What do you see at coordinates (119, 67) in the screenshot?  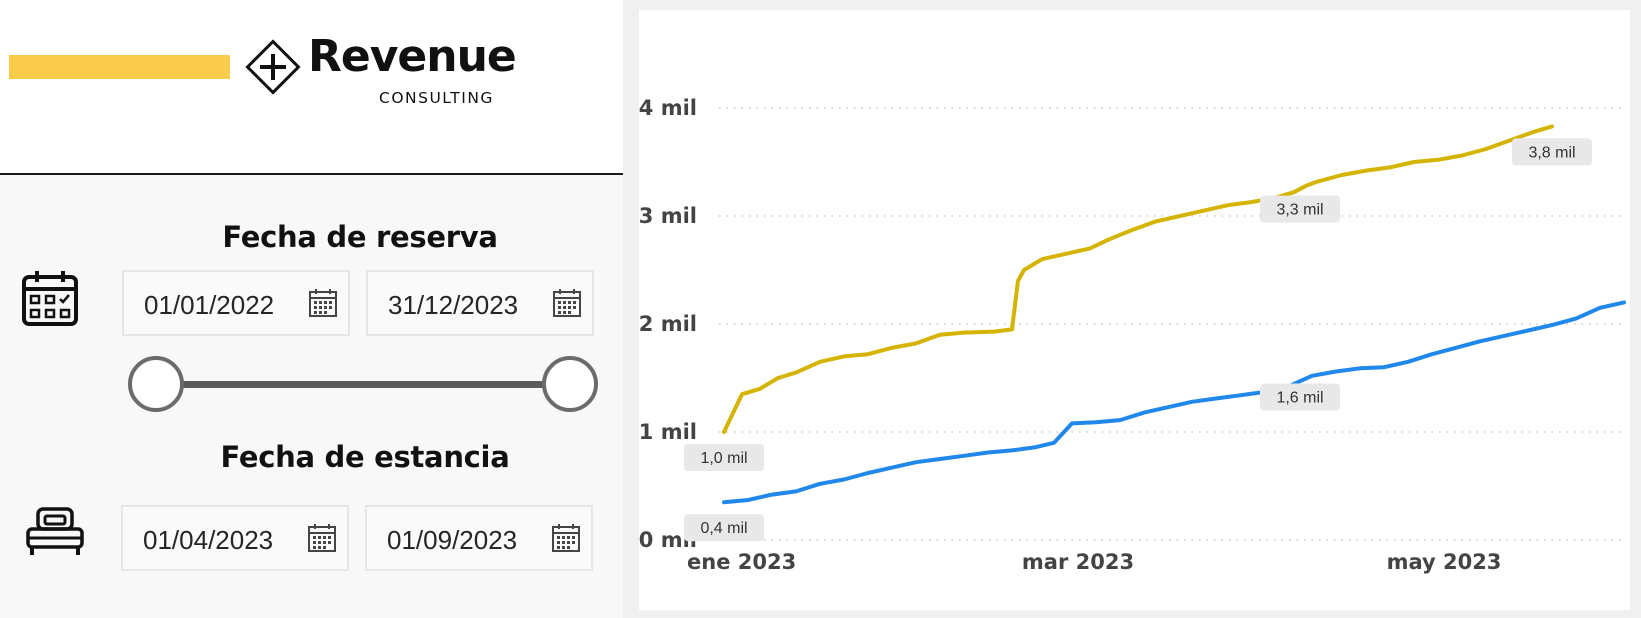 I see `brand-accent-bar` at bounding box center [119, 67].